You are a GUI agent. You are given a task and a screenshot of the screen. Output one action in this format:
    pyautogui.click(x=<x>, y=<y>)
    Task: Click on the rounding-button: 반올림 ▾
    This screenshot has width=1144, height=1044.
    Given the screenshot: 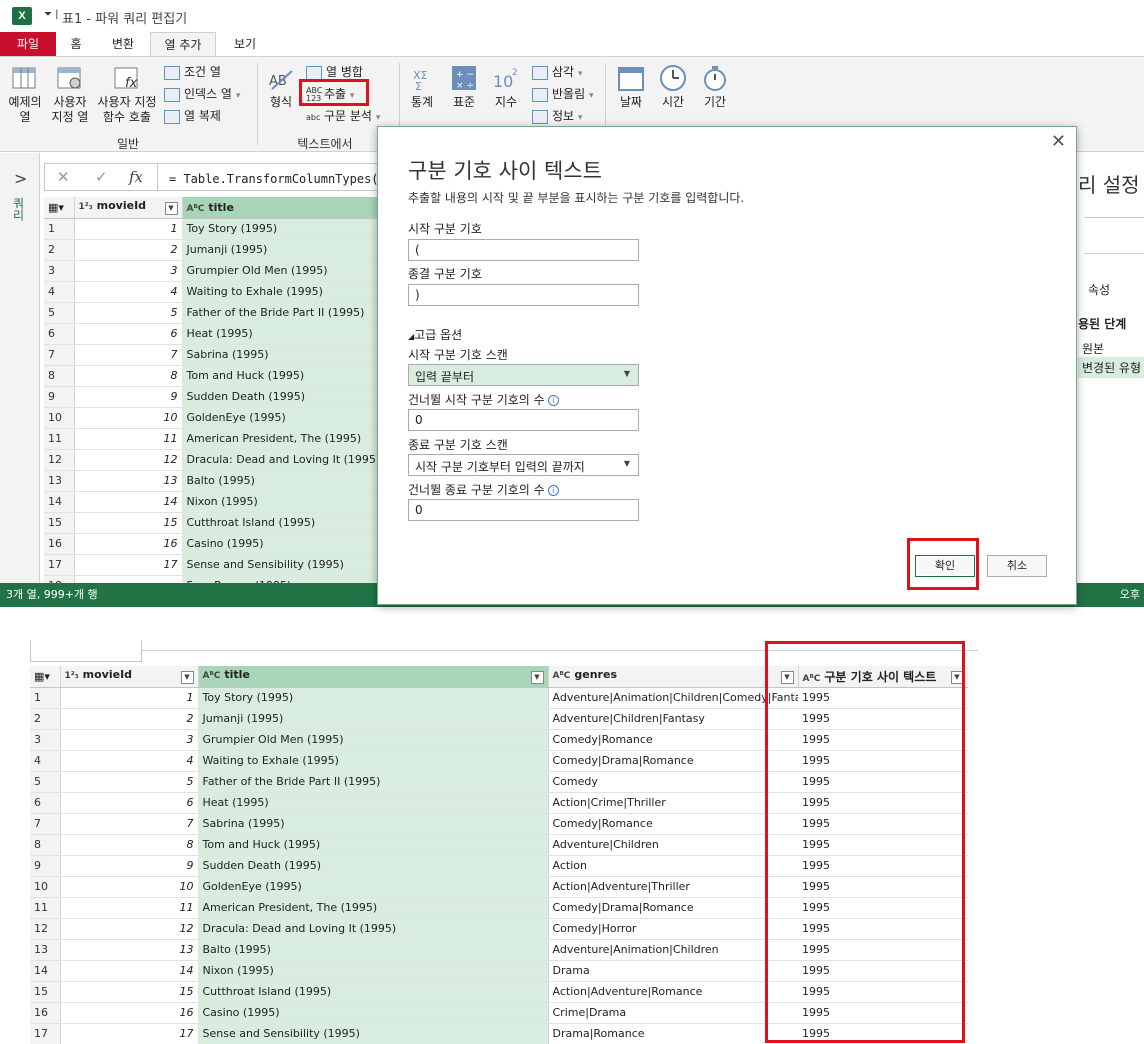 What is the action you would take?
    pyautogui.click(x=562, y=94)
    